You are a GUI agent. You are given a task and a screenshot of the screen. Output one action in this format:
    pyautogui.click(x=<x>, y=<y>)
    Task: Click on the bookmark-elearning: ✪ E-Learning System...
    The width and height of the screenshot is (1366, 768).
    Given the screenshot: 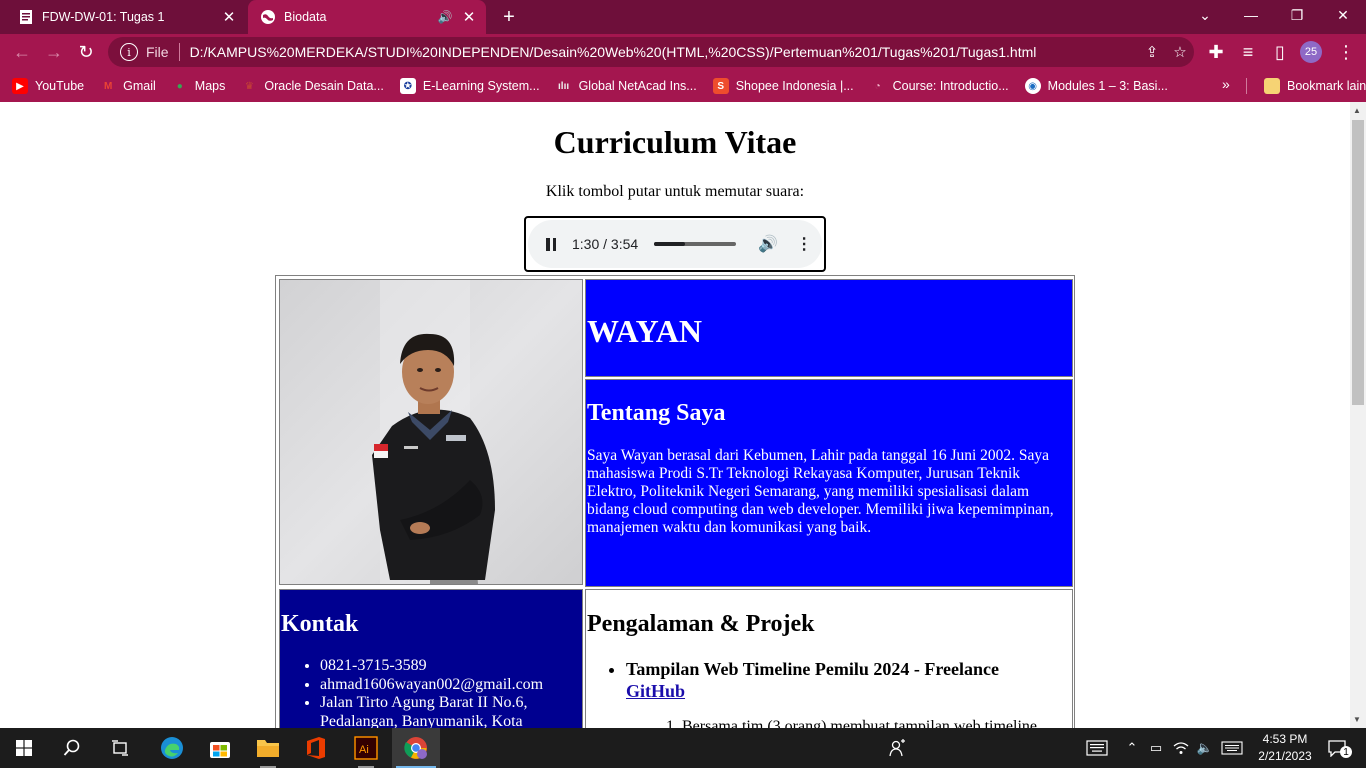 What is the action you would take?
    pyautogui.click(x=470, y=86)
    